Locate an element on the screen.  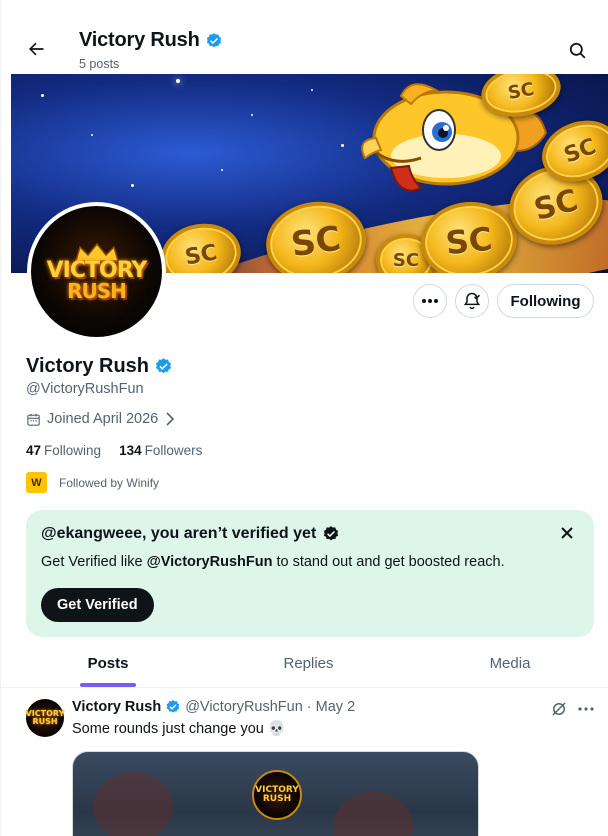
profile-name-text: Victory Rush is located at coordinates (87, 366).